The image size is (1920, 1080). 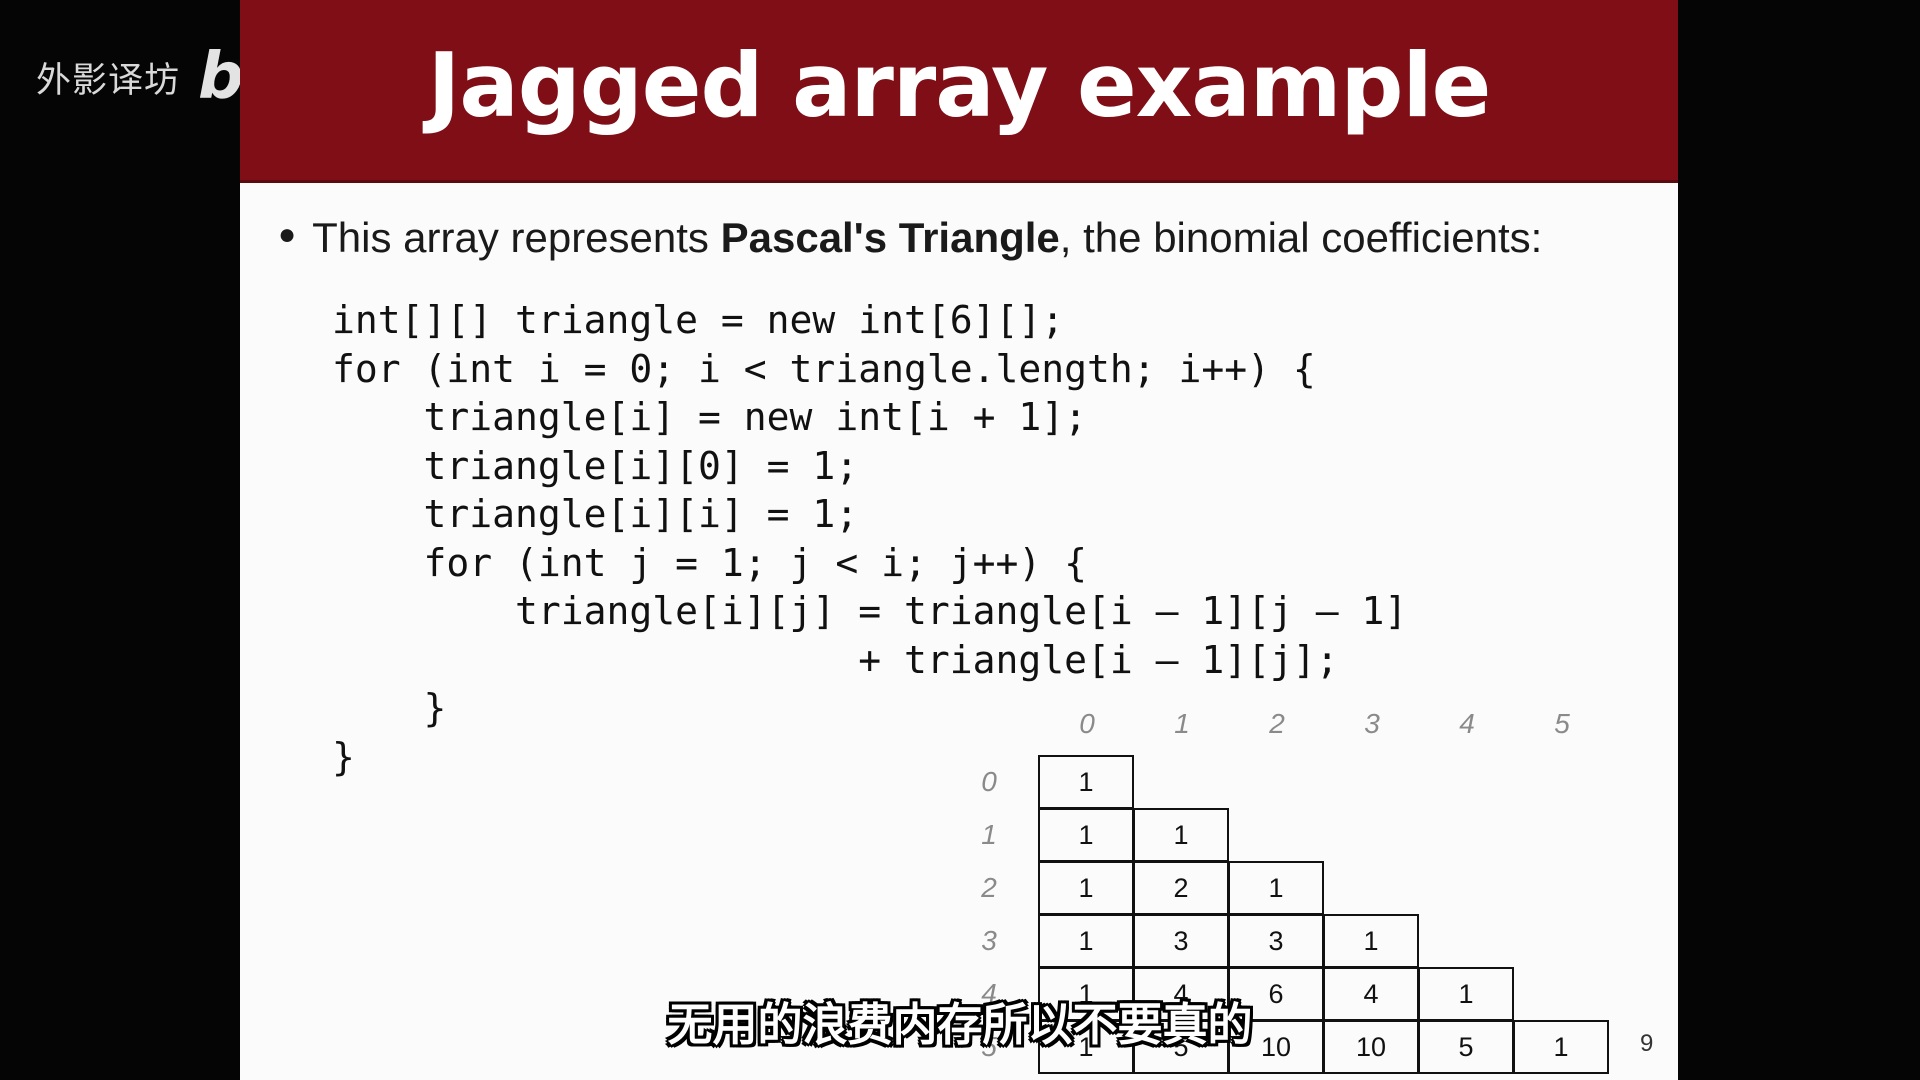 What do you see at coordinates (959, 85) in the screenshot?
I see `slide-title: Jagged array example` at bounding box center [959, 85].